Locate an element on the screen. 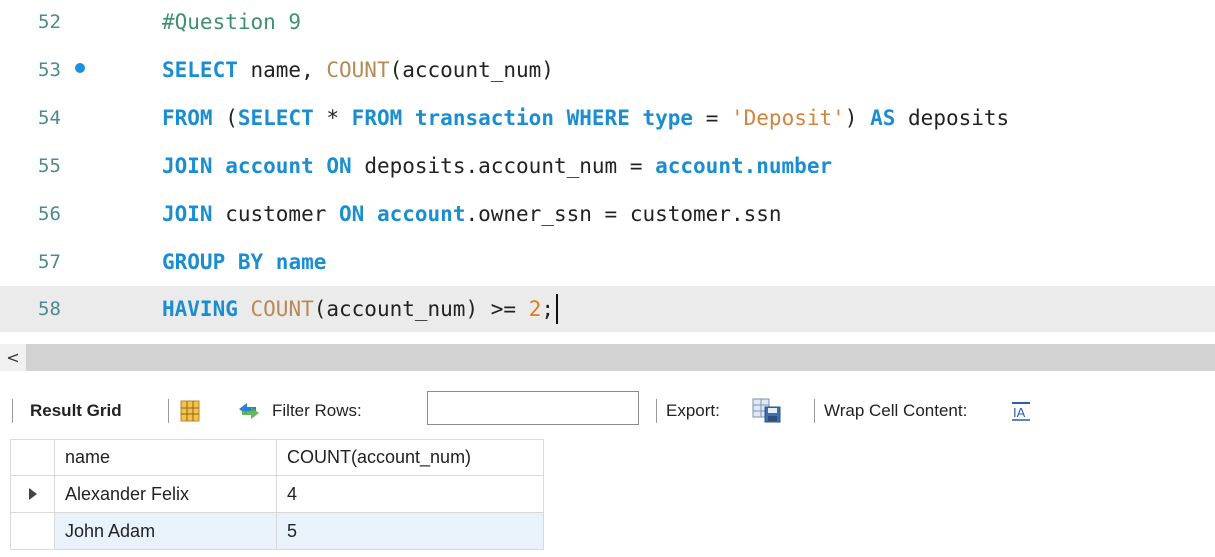 Image resolution: width=1215 pixels, height=557 pixels. code-token: name, is located at coordinates (282, 70).